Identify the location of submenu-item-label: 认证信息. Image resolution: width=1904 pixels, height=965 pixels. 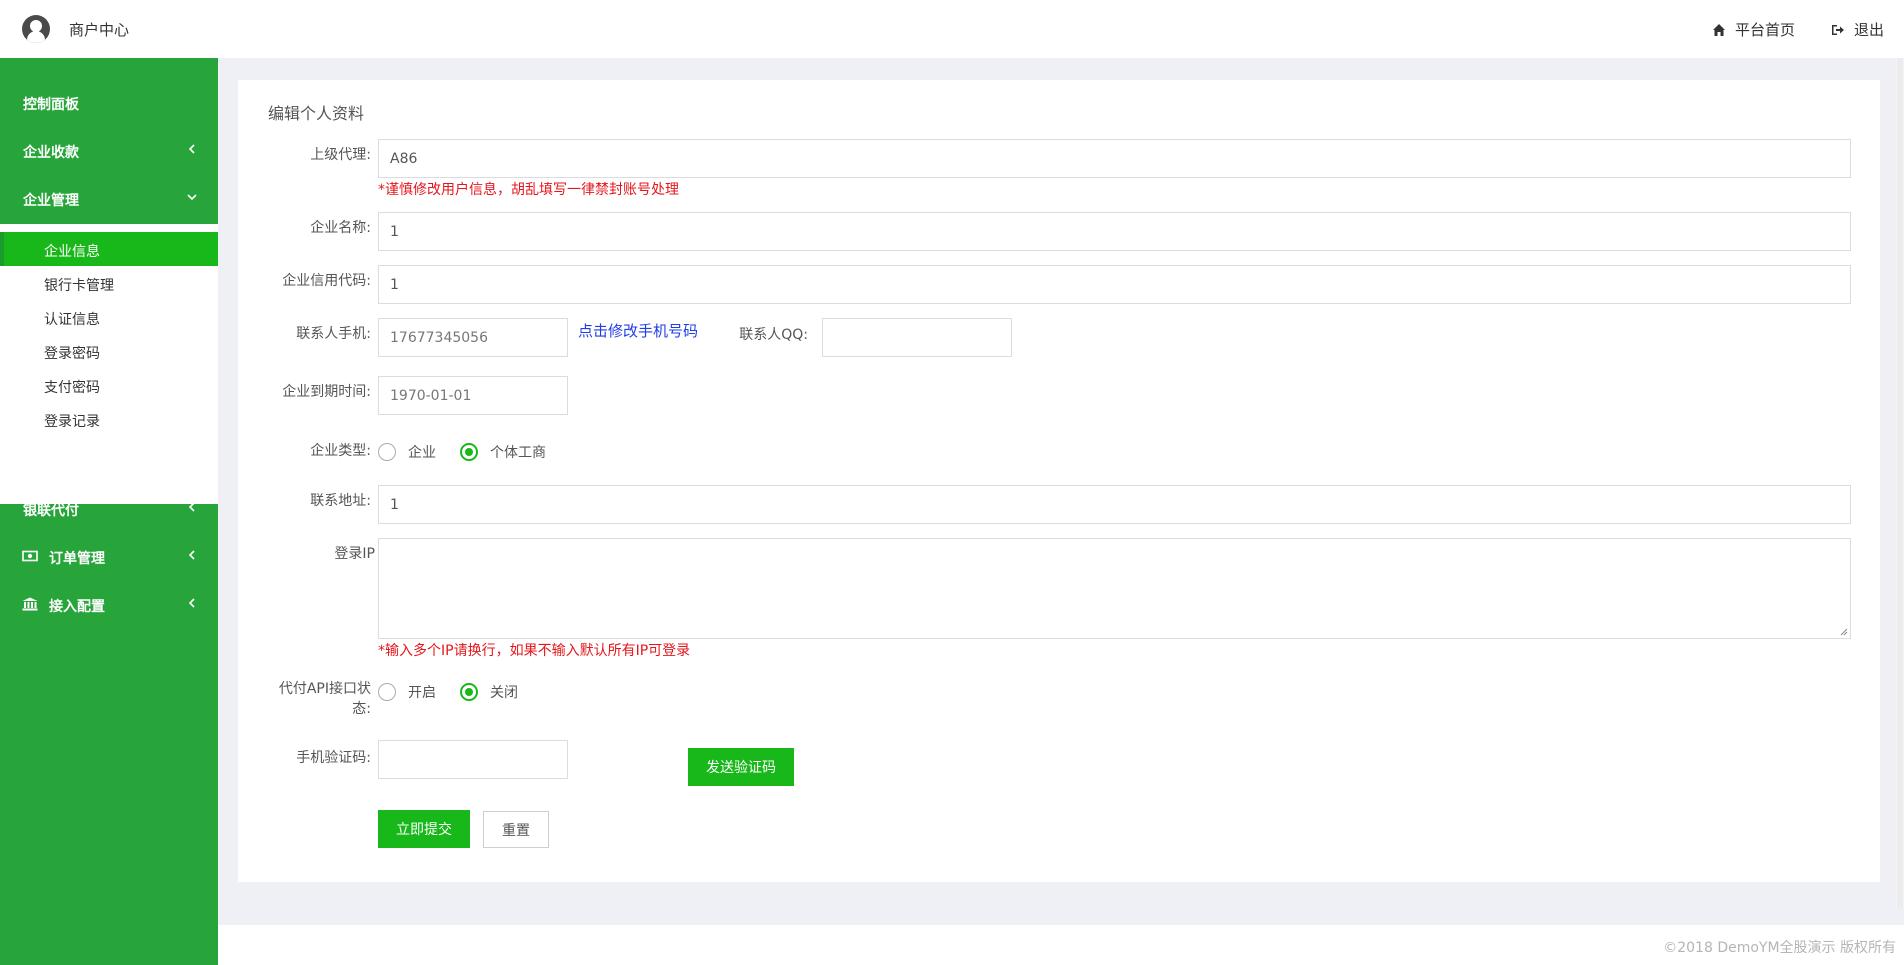
(72, 320).